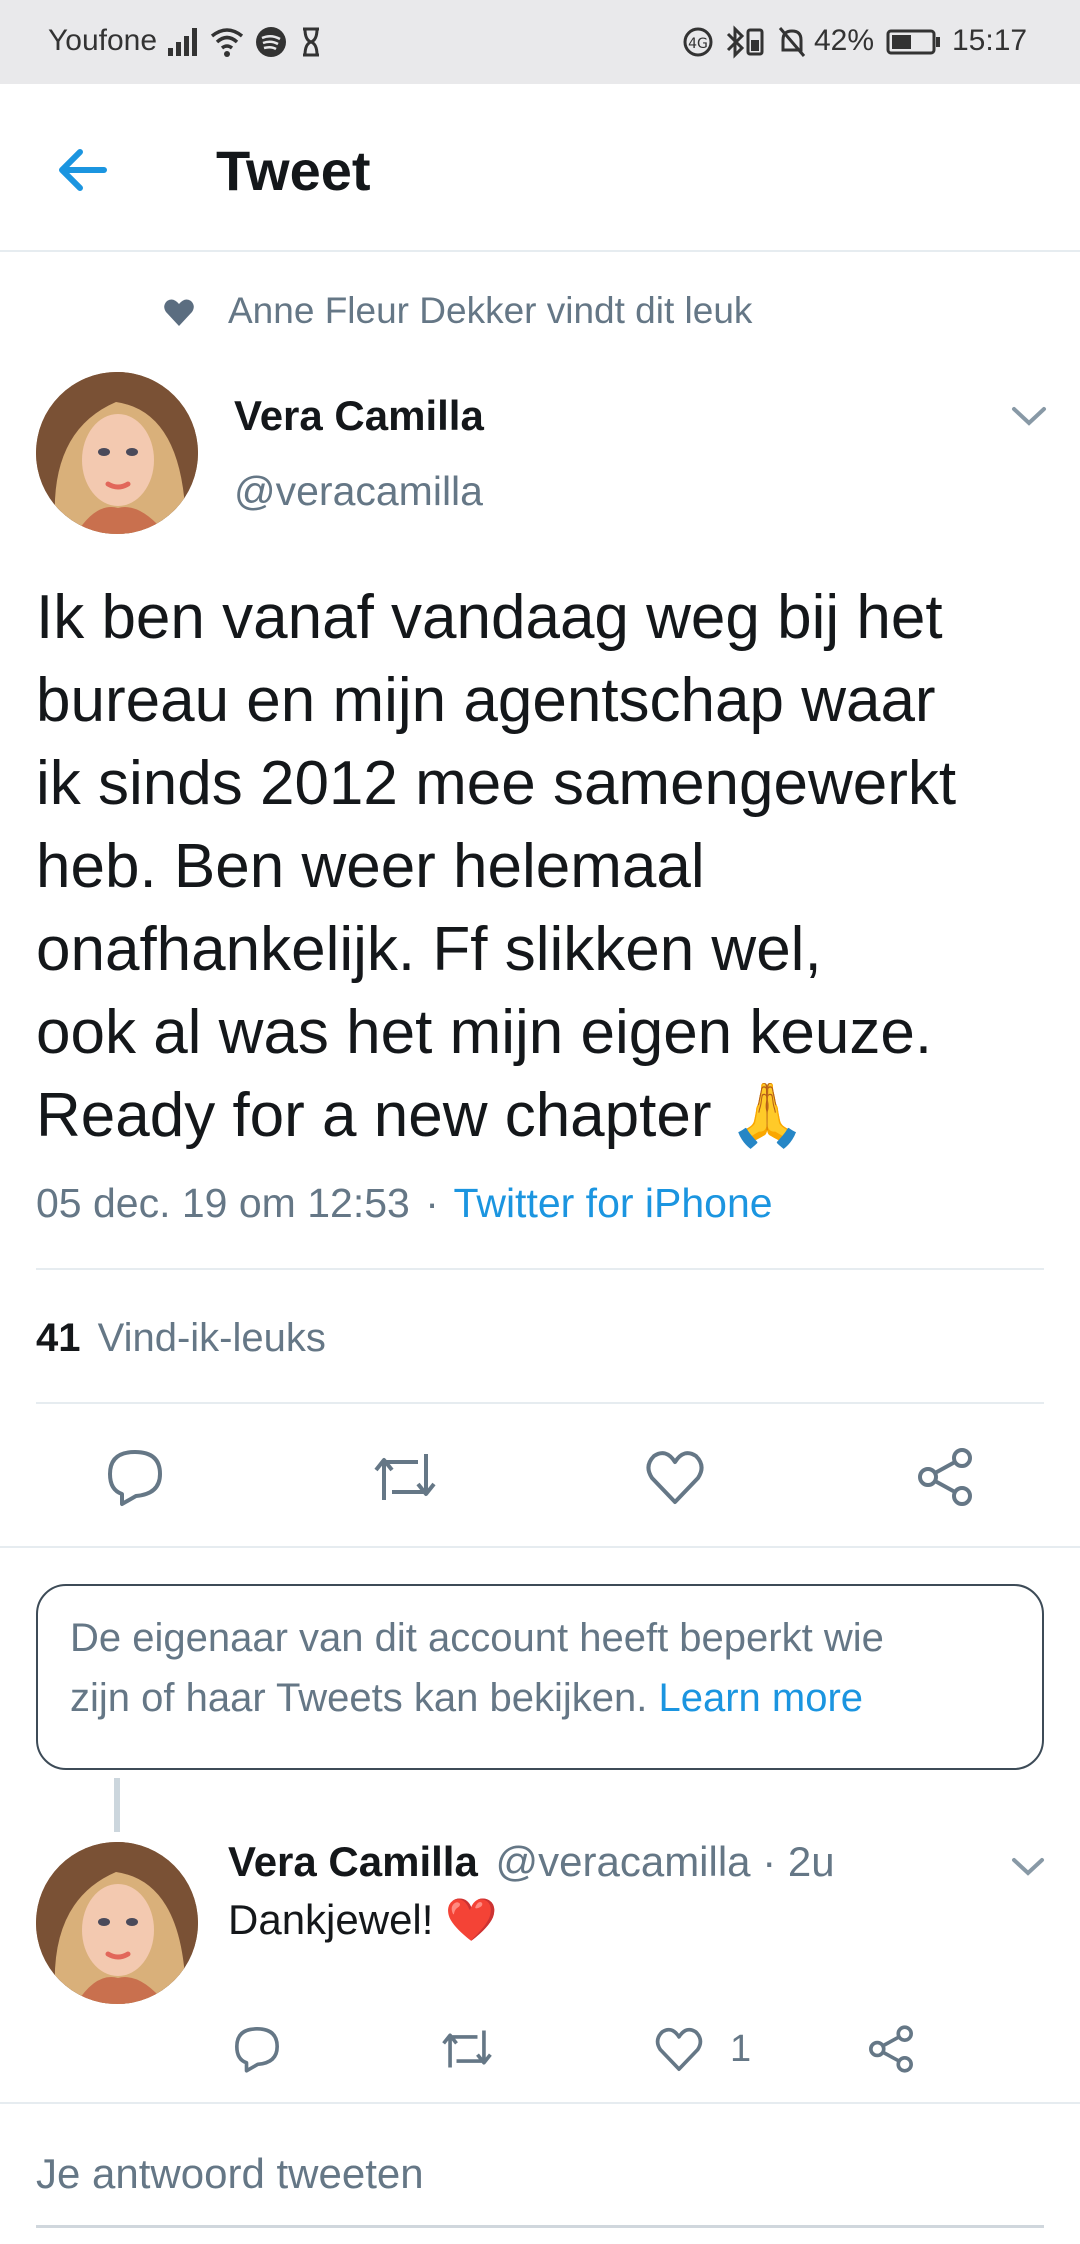  What do you see at coordinates (540, 42) in the screenshot?
I see `status-bar: Youfone 4G 42% 15:17` at bounding box center [540, 42].